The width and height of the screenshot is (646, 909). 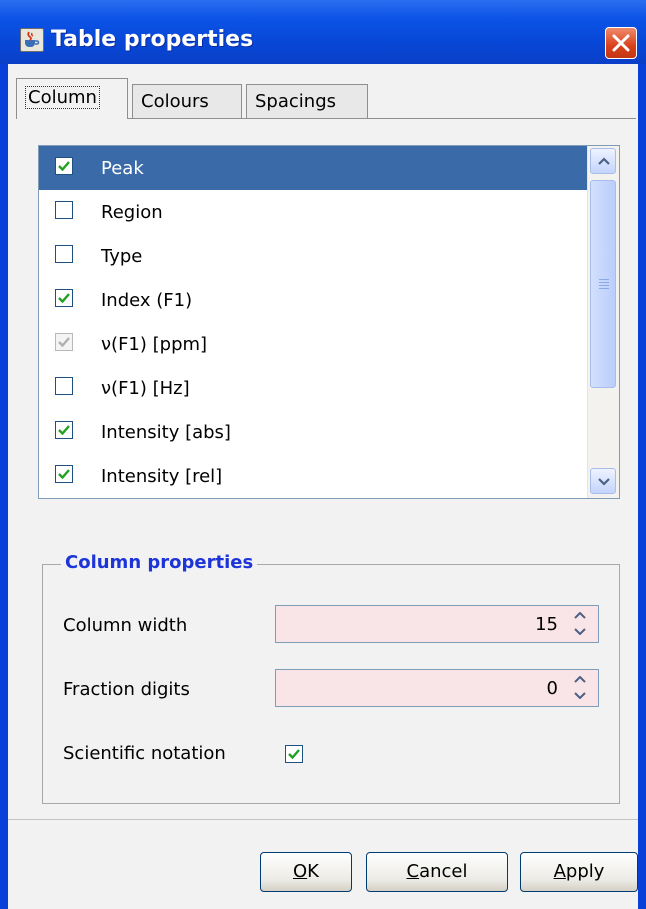 I want to click on cancel-button: Cancel, so click(x=437, y=872).